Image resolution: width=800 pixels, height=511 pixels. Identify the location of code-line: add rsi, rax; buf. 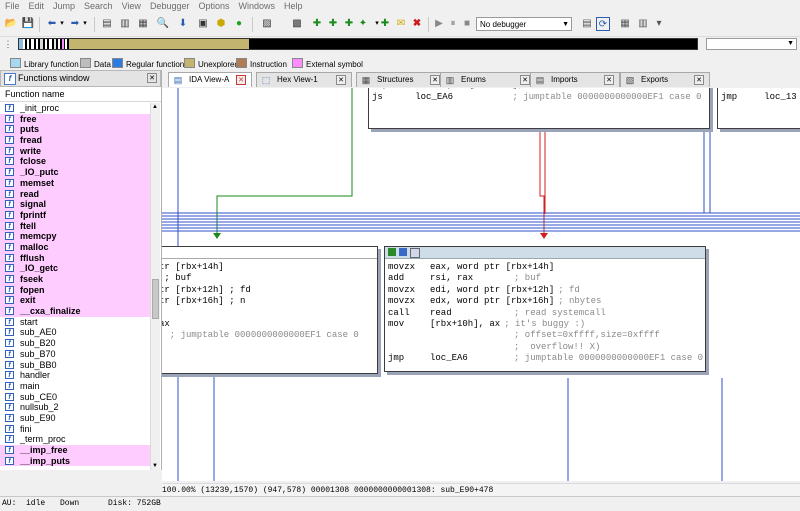
(546, 278).